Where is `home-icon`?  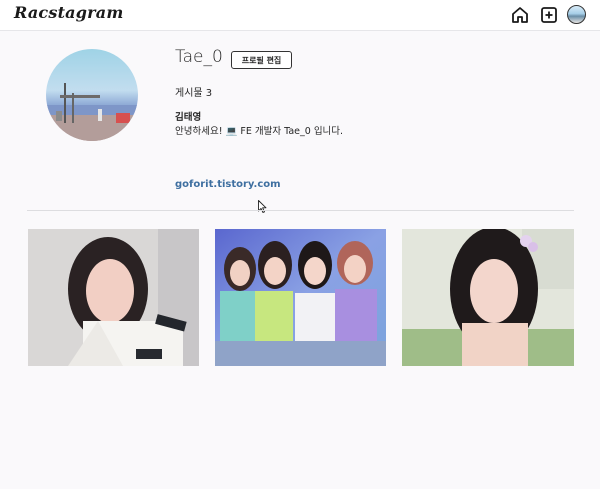 home-icon is located at coordinates (520, 15).